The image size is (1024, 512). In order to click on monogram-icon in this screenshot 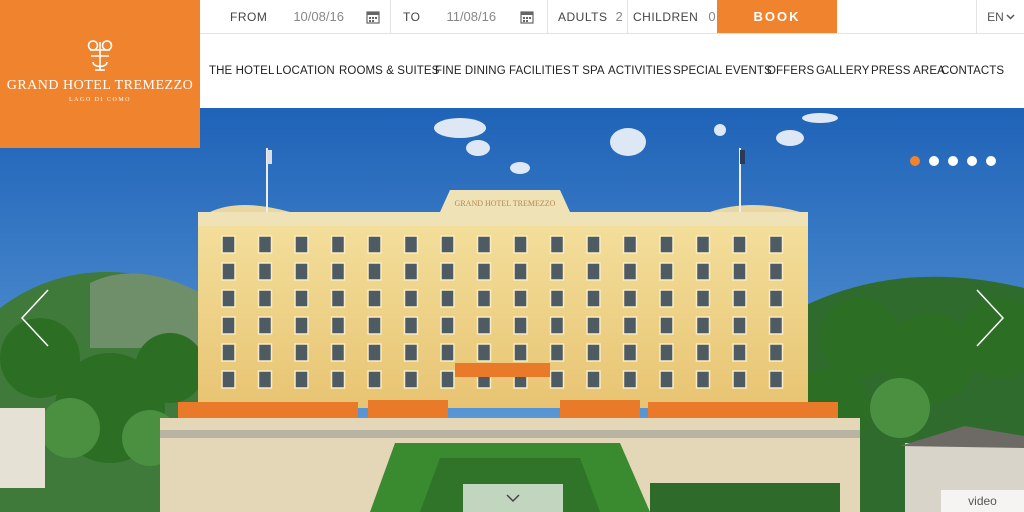, I will do `click(100, 55)`.